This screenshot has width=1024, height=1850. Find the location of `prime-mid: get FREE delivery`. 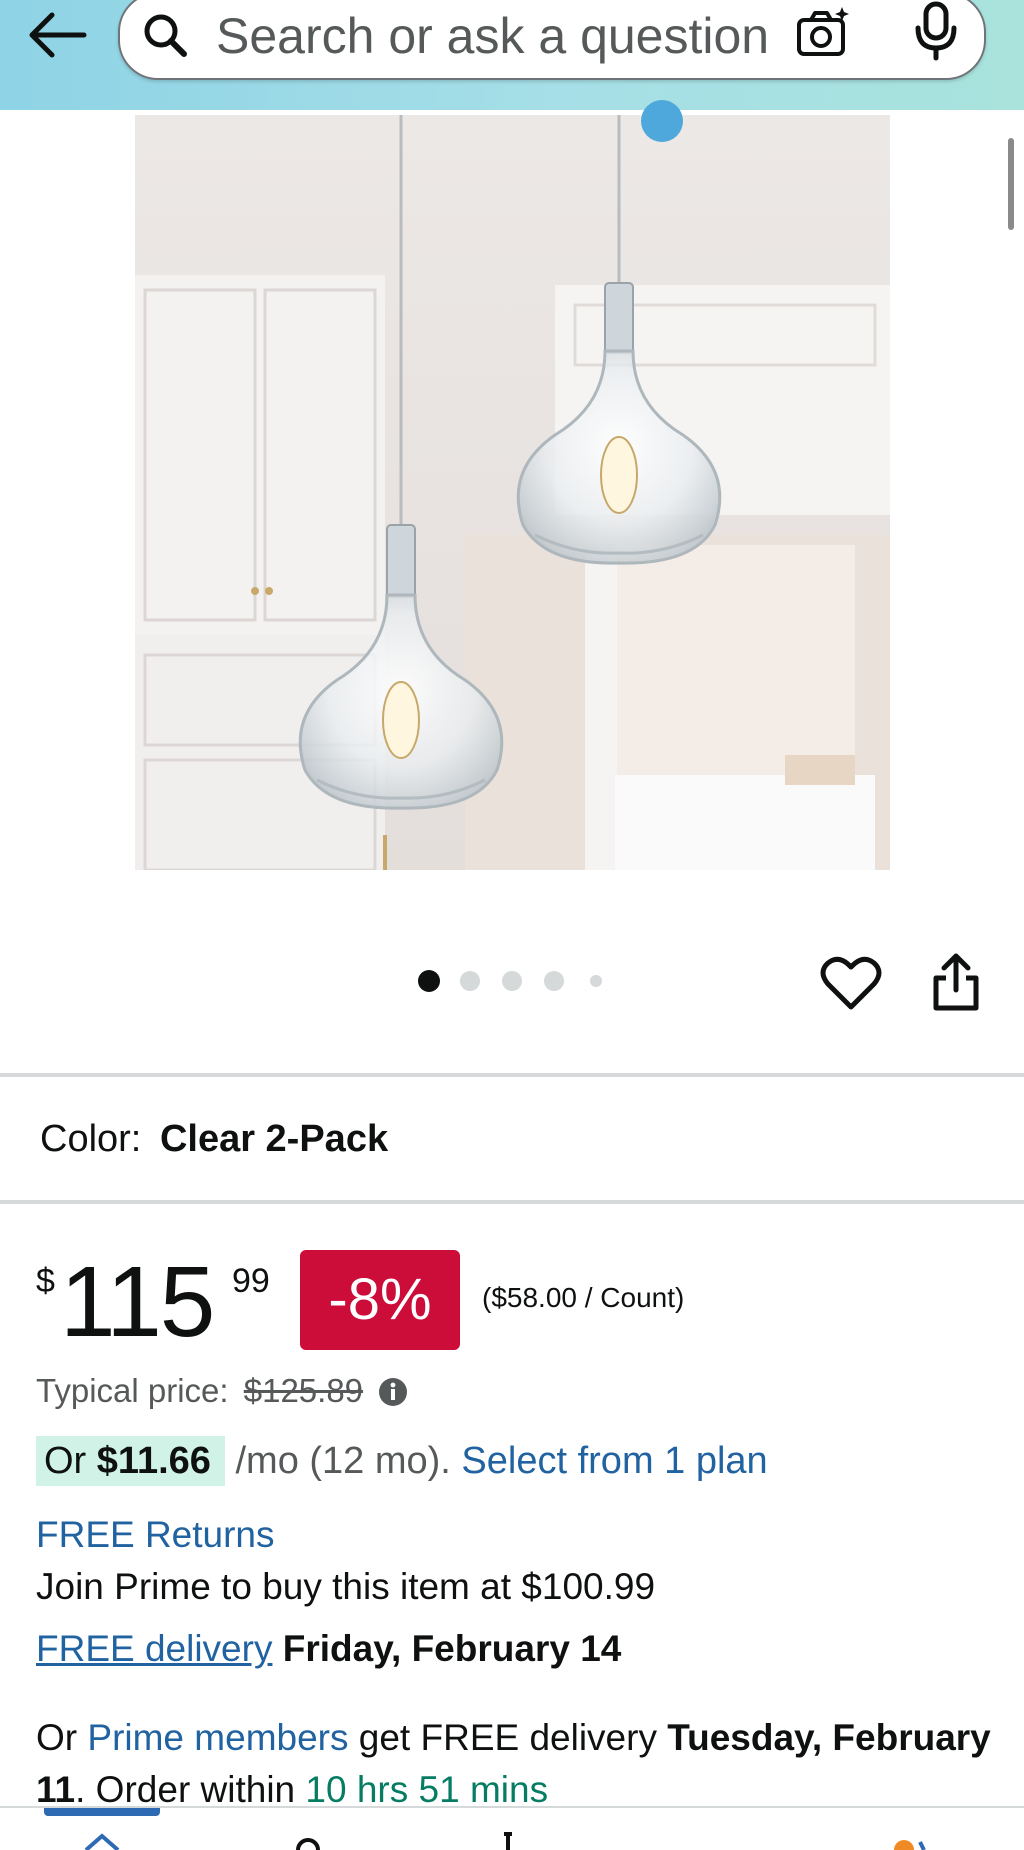

prime-mid: get FREE delivery is located at coordinates (508, 1737).